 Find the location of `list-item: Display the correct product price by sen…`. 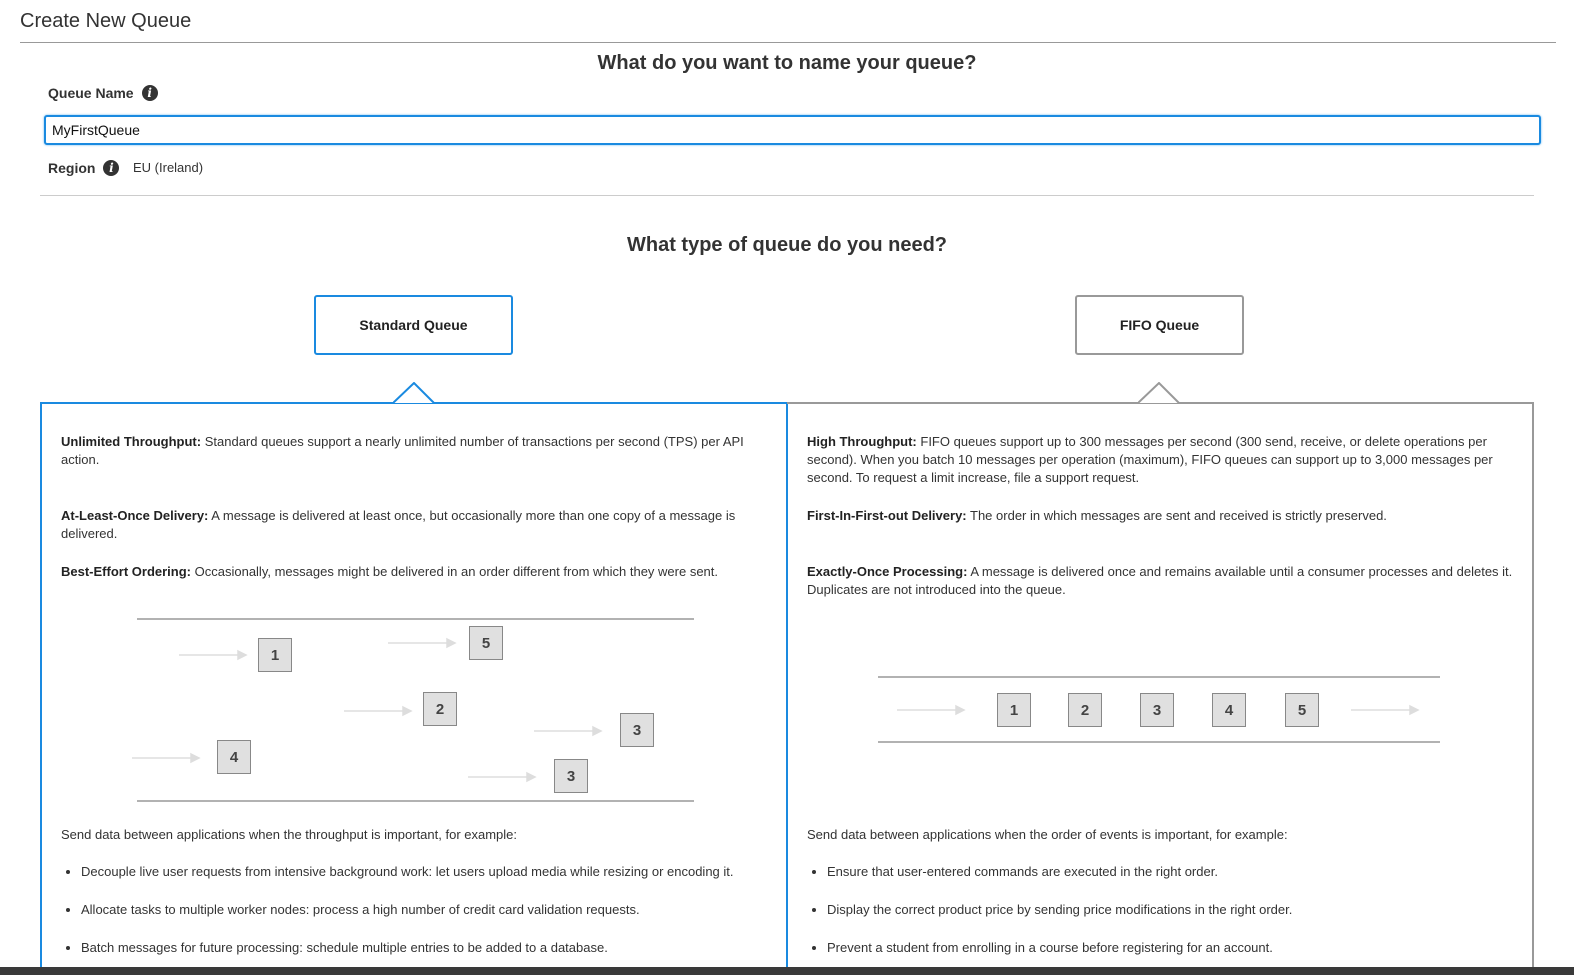

list-item: Display the correct product price by sen… is located at coordinates (1059, 921).